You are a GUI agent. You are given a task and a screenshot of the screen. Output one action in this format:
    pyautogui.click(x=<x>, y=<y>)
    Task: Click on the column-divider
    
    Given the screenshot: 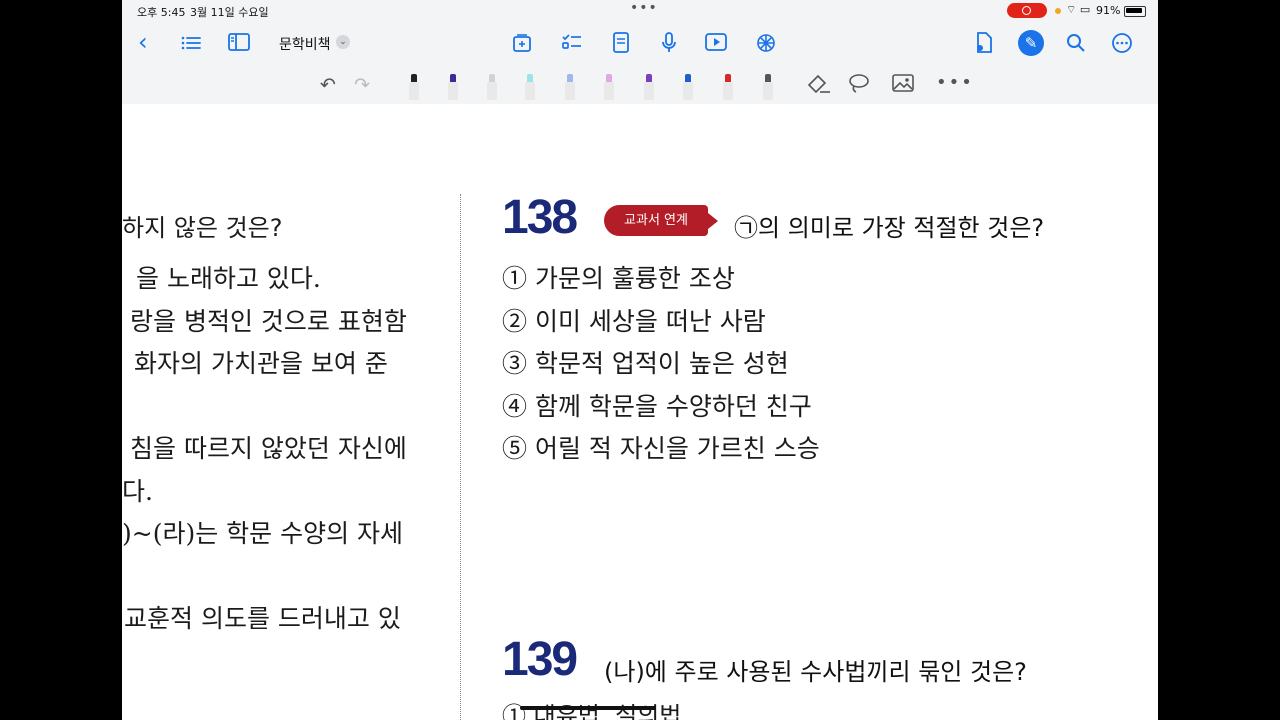 What is the action you would take?
    pyautogui.click(x=460, y=457)
    